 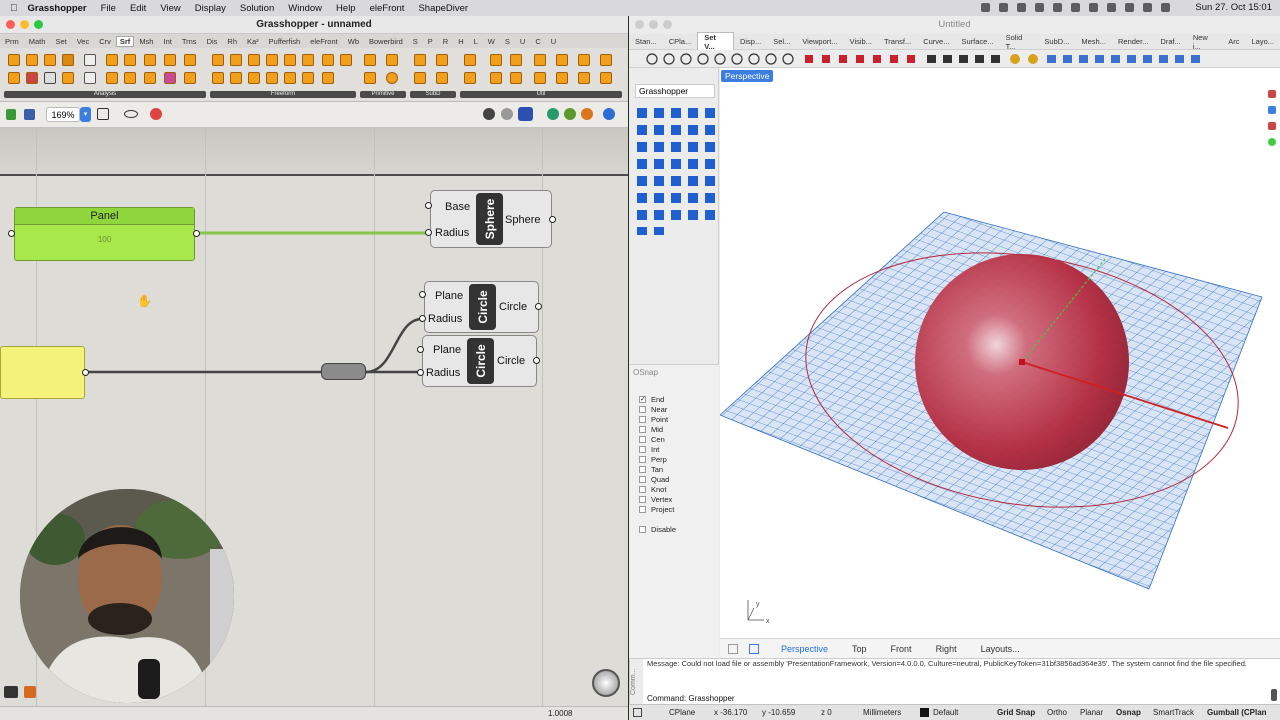 I want to click on osnap-near: Near, so click(x=679, y=409).